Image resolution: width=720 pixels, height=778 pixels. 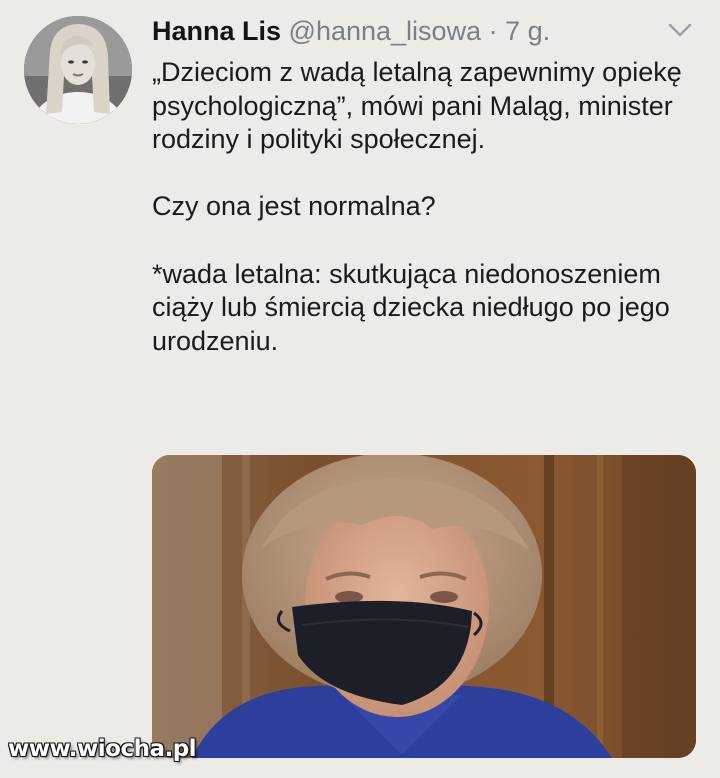 I want to click on tweet-timestamp: 7 g., so click(x=527, y=31).